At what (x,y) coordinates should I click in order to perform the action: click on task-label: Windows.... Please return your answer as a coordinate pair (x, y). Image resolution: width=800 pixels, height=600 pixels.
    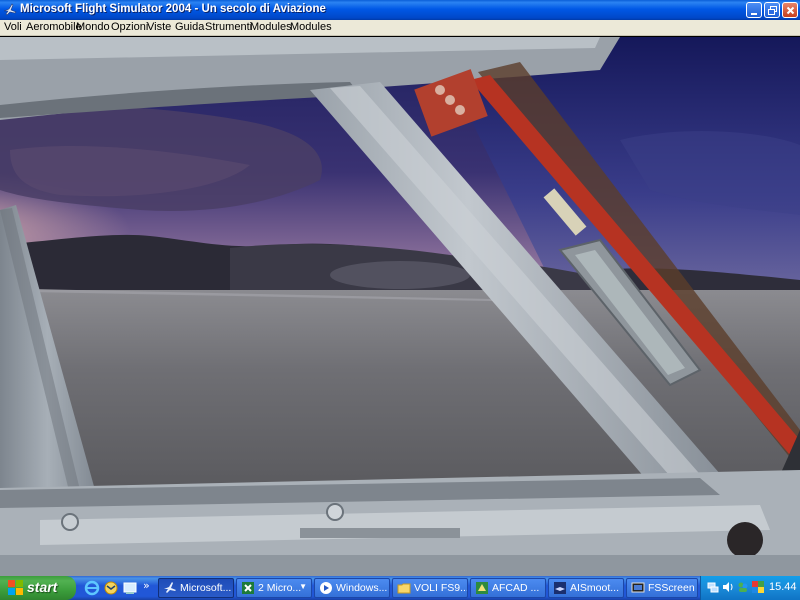
    Looking at the image, I should click on (362, 588).